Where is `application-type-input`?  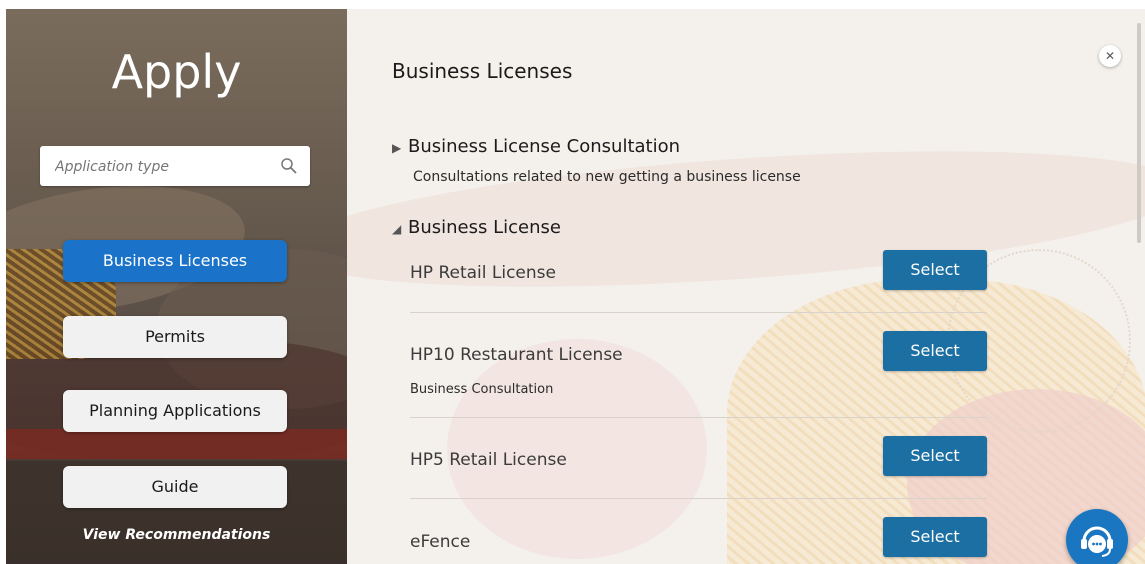 application-type-input is located at coordinates (165, 167).